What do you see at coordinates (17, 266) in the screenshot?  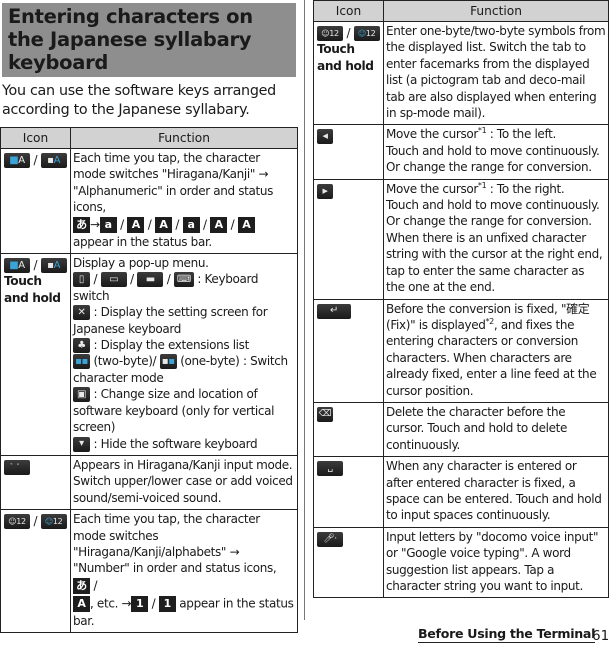 I see `mode-switch-hiragana-icon: ■ A` at bounding box center [17, 266].